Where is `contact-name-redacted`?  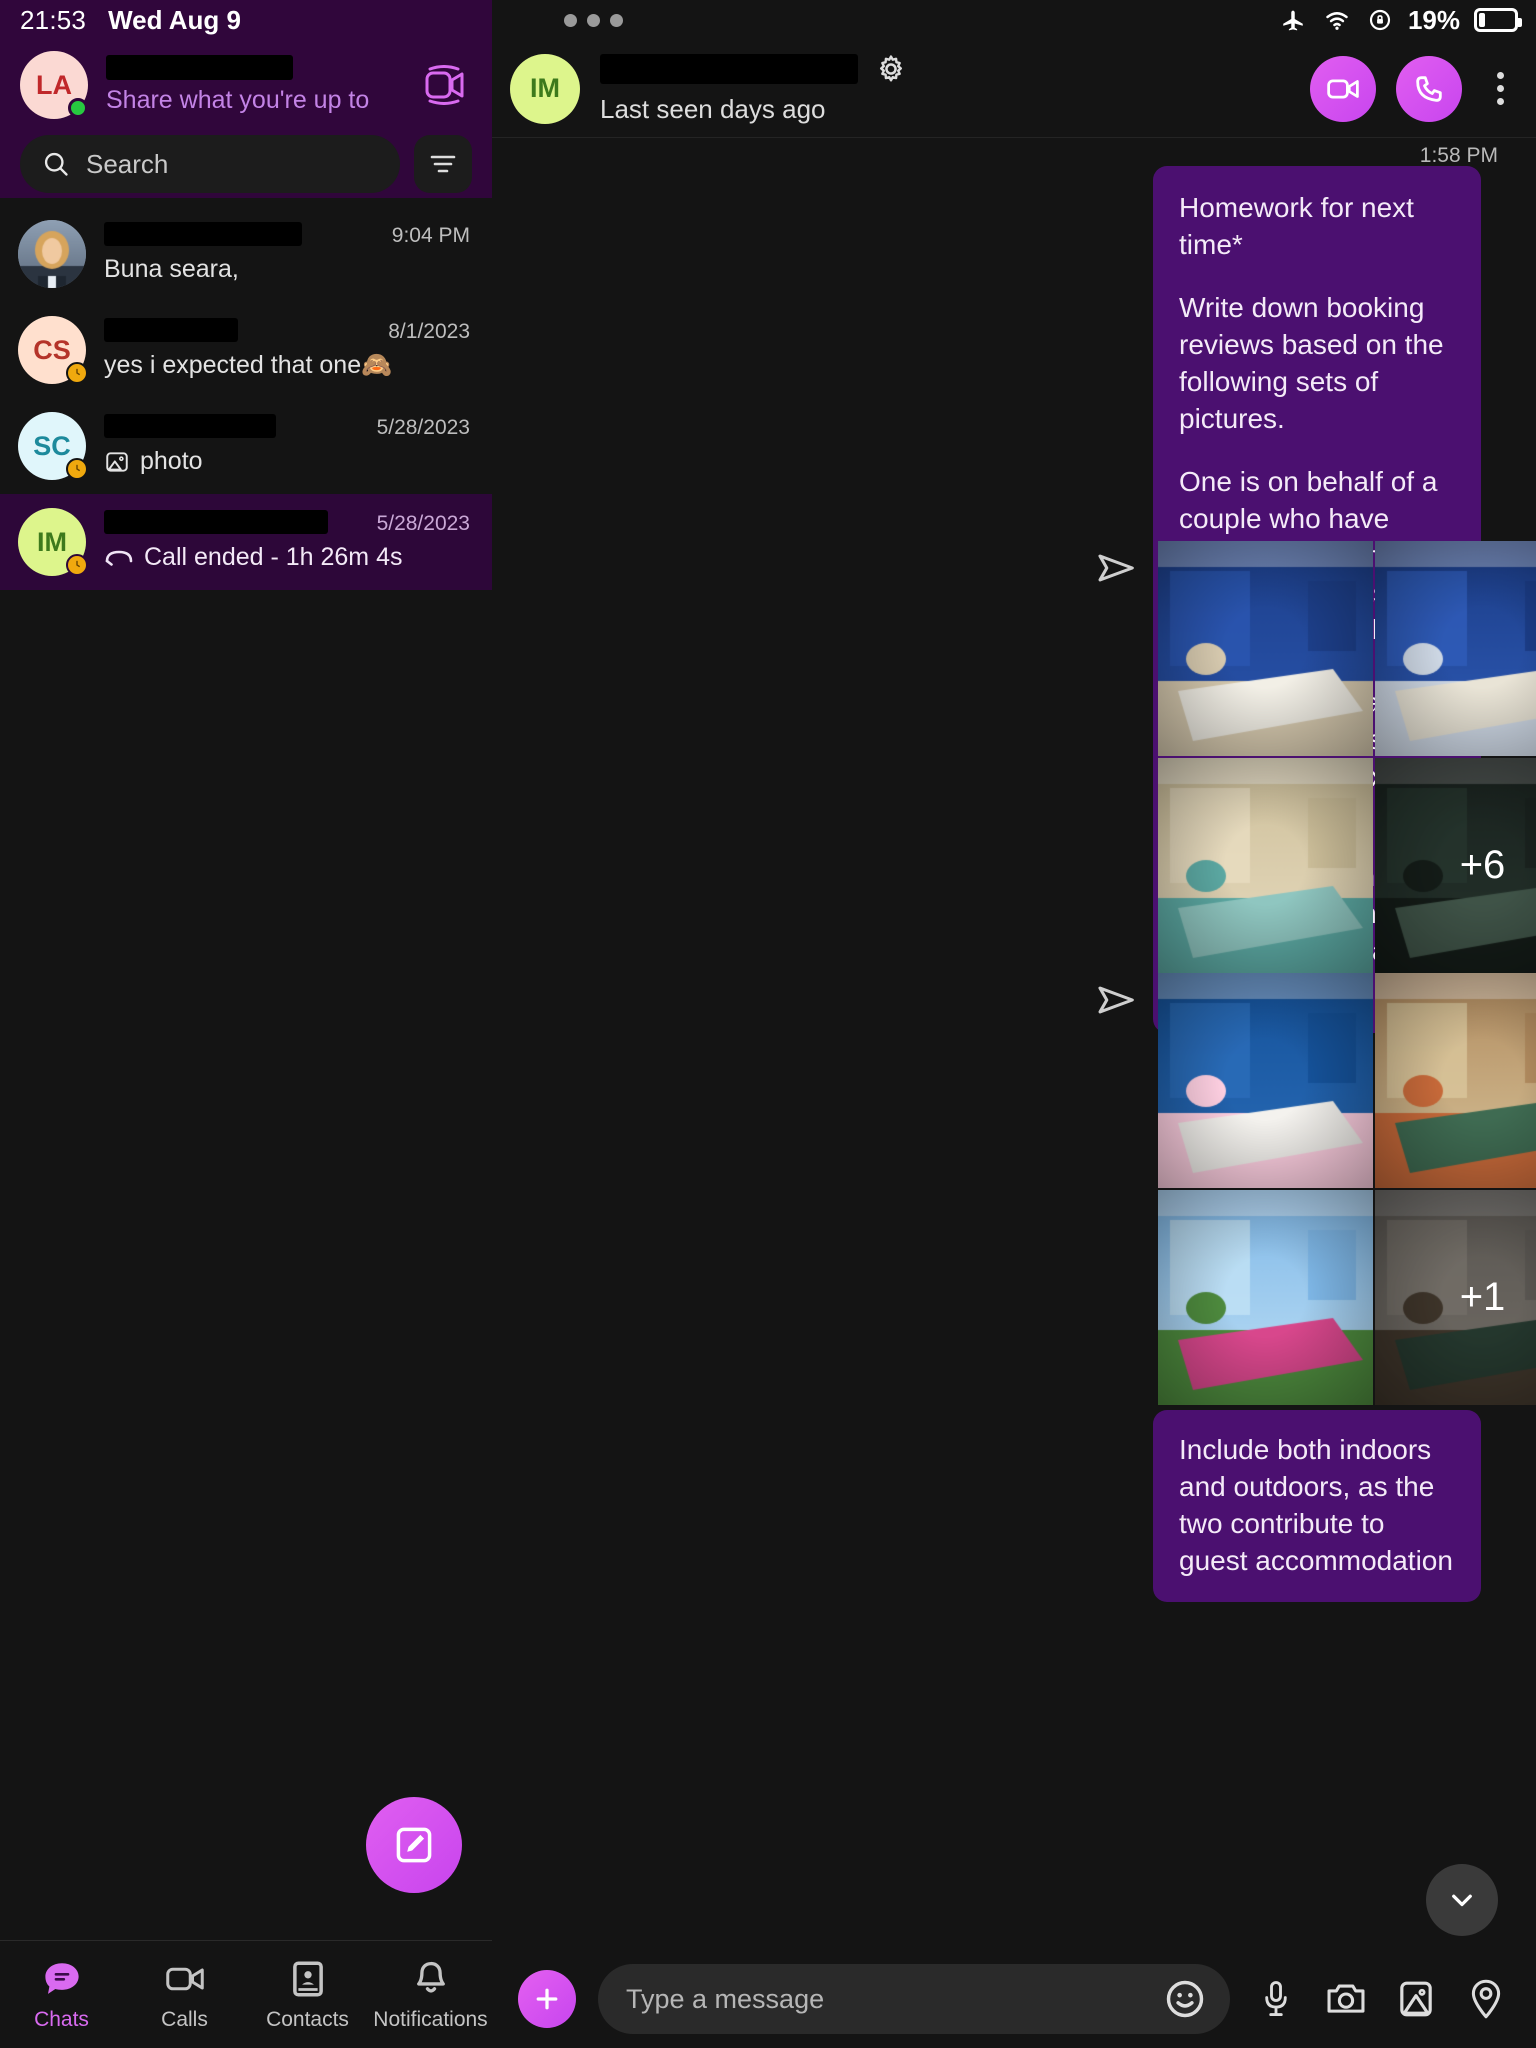
contact-name-redacted is located at coordinates (729, 69).